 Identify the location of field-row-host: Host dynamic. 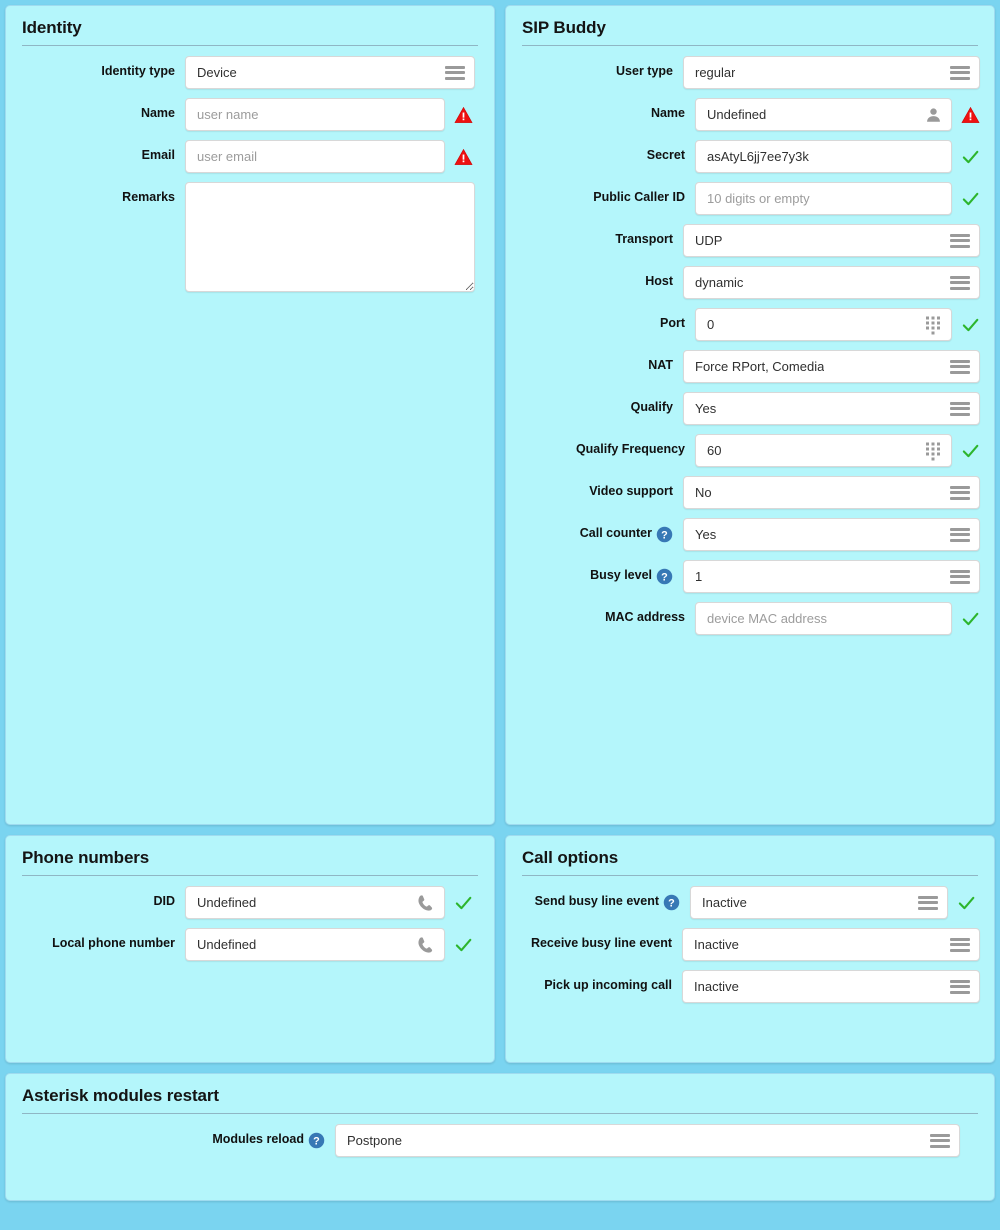
(750, 282).